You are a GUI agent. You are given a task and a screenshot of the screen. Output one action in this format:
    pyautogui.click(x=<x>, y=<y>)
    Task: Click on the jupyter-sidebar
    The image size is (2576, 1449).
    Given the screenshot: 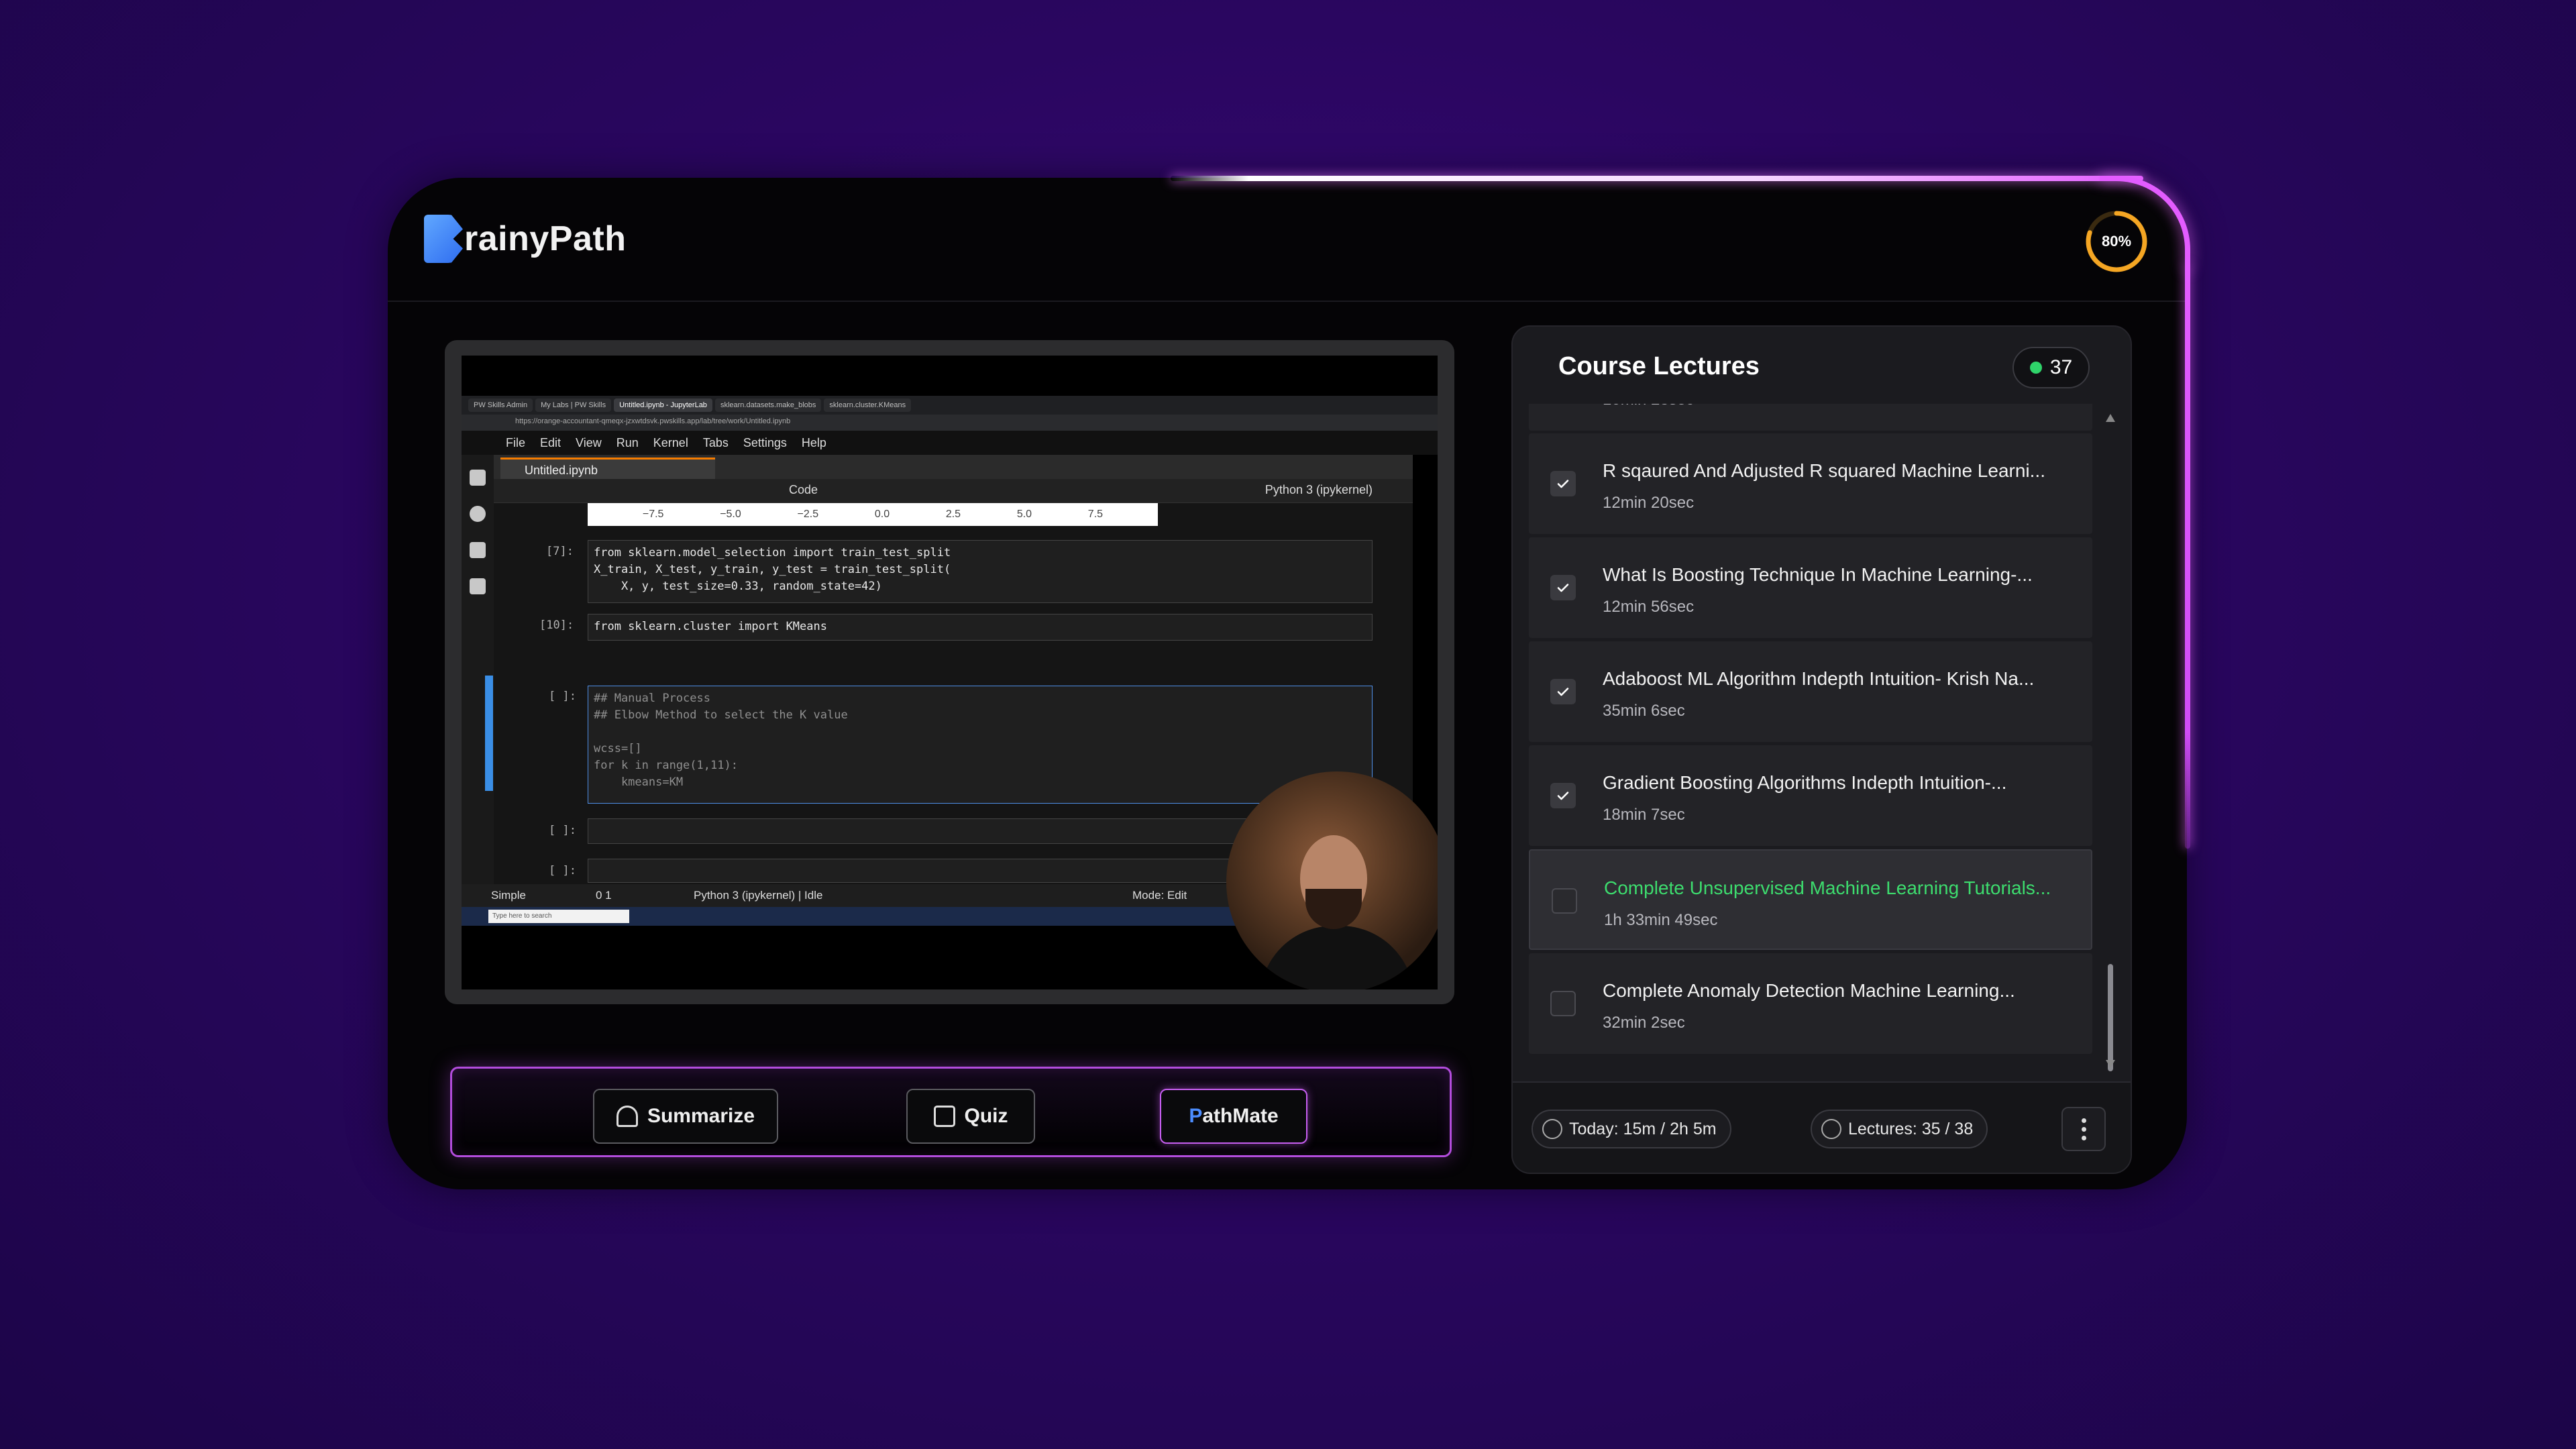 What is the action you would take?
    pyautogui.click(x=478, y=669)
    